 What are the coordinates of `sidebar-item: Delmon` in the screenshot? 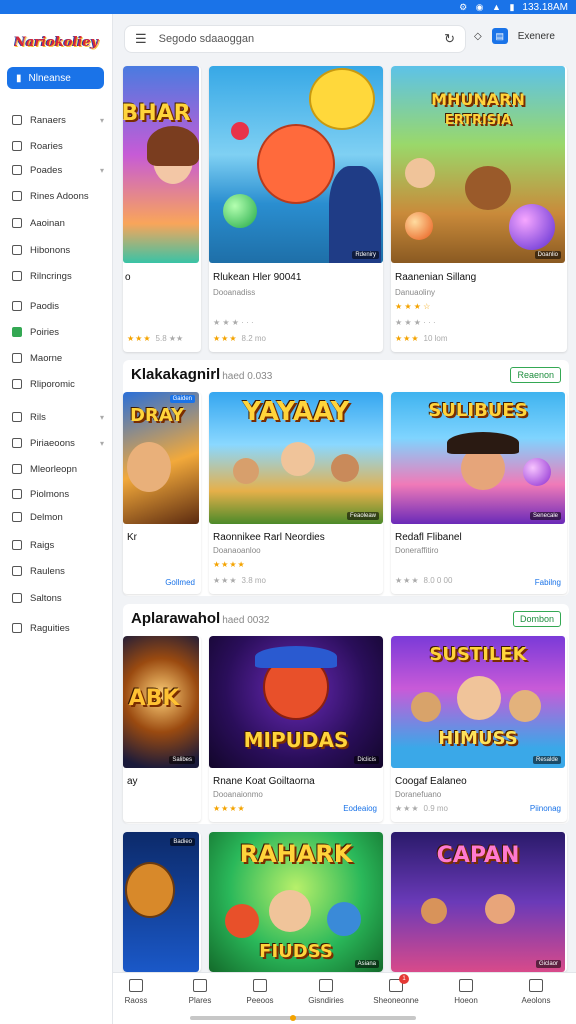 It's located at (60, 517).